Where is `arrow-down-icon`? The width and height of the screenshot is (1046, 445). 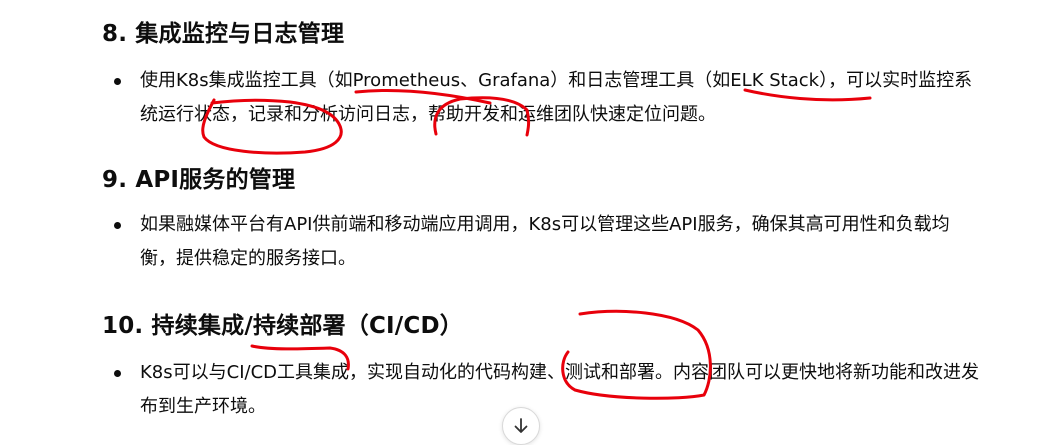 arrow-down-icon is located at coordinates (521, 425).